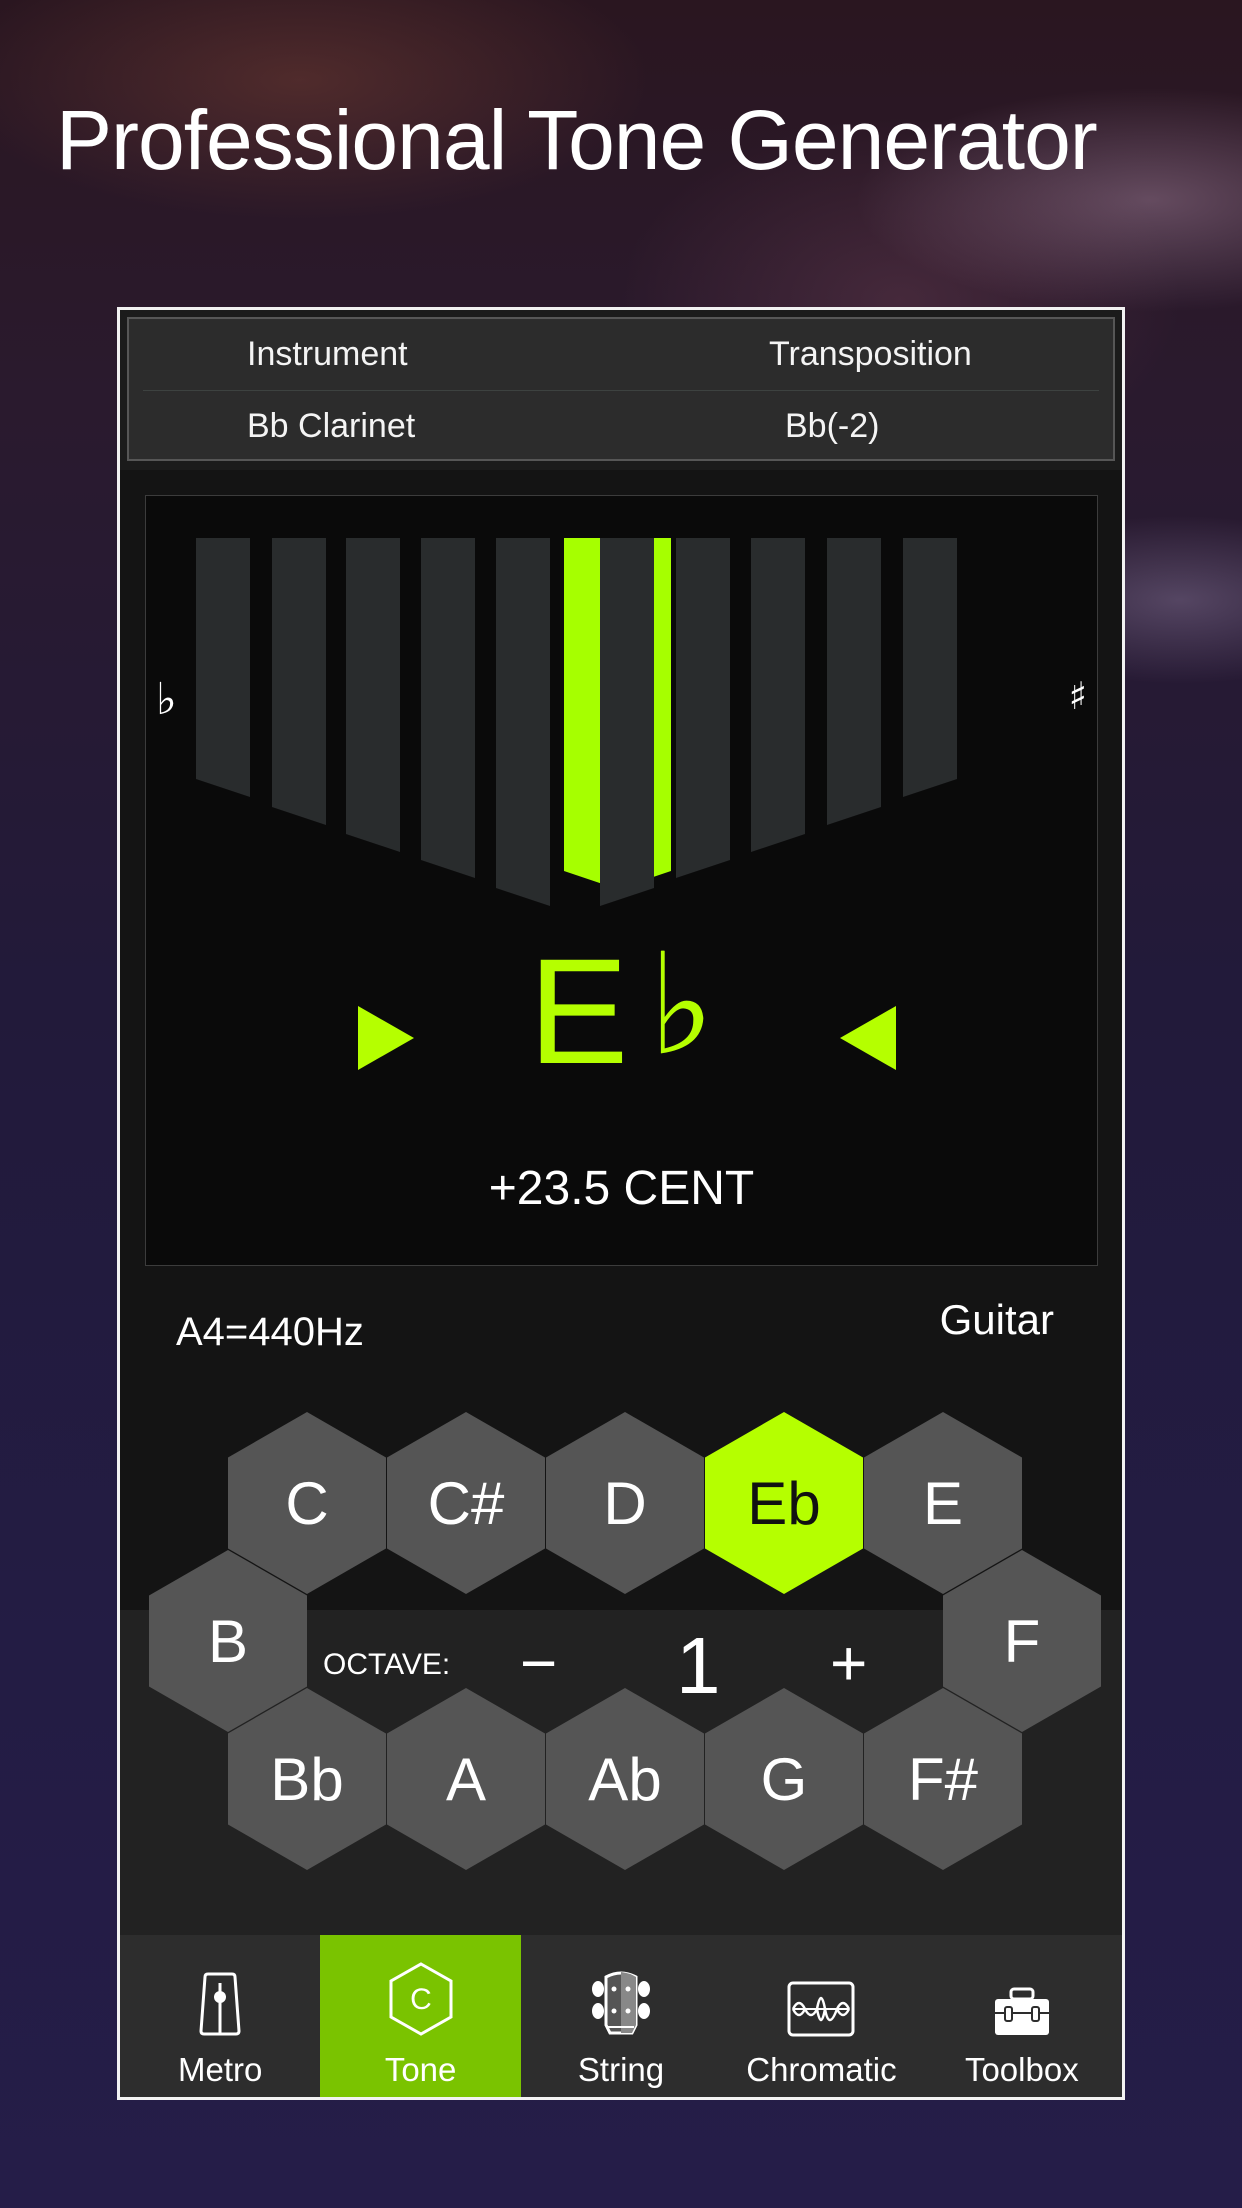 This screenshot has height=2208, width=1242. What do you see at coordinates (166, 699) in the screenshot?
I see `flat-icon: ♭` at bounding box center [166, 699].